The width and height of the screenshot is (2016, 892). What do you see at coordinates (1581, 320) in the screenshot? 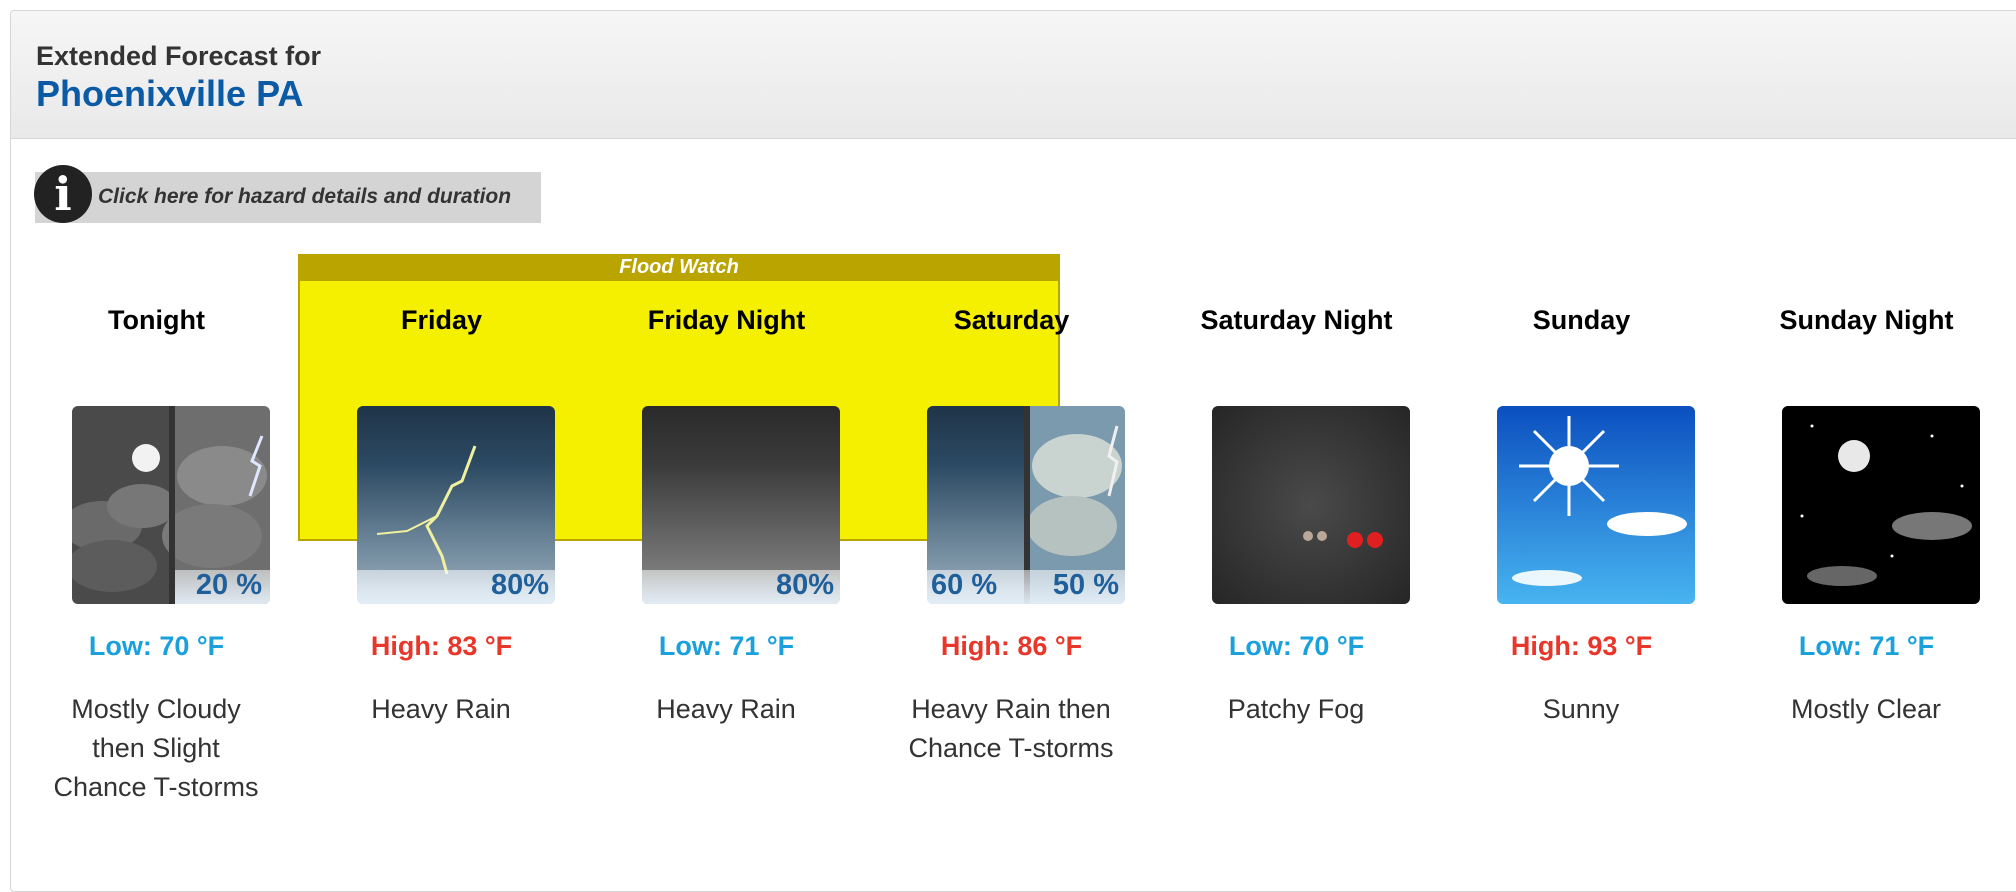
I see `period-name: Sunday` at bounding box center [1581, 320].